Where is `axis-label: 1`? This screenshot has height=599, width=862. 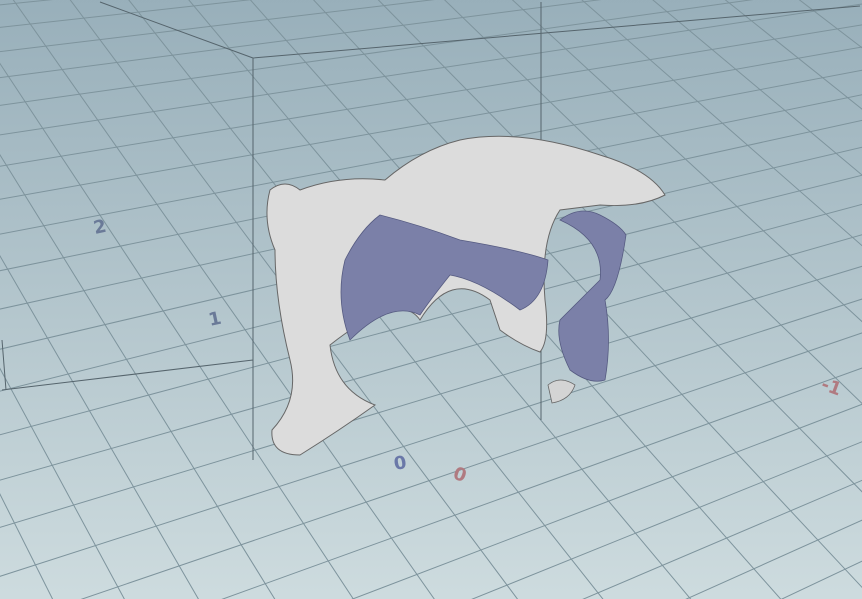 axis-label: 1 is located at coordinates (215, 319).